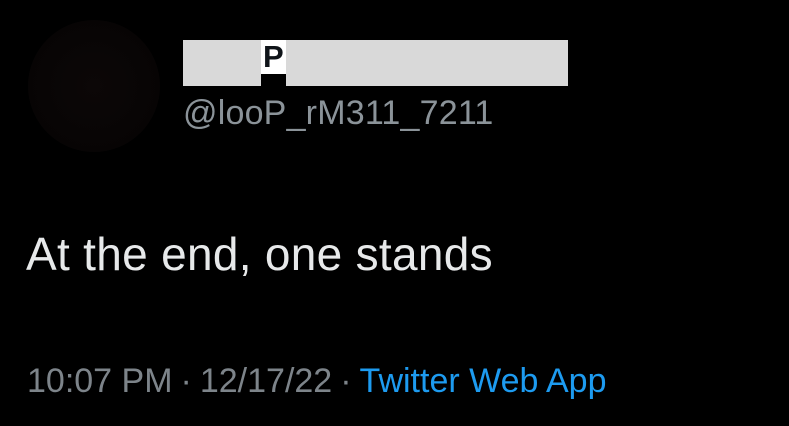 This screenshot has height=426, width=789. I want to click on display-name: P, so click(375, 63).